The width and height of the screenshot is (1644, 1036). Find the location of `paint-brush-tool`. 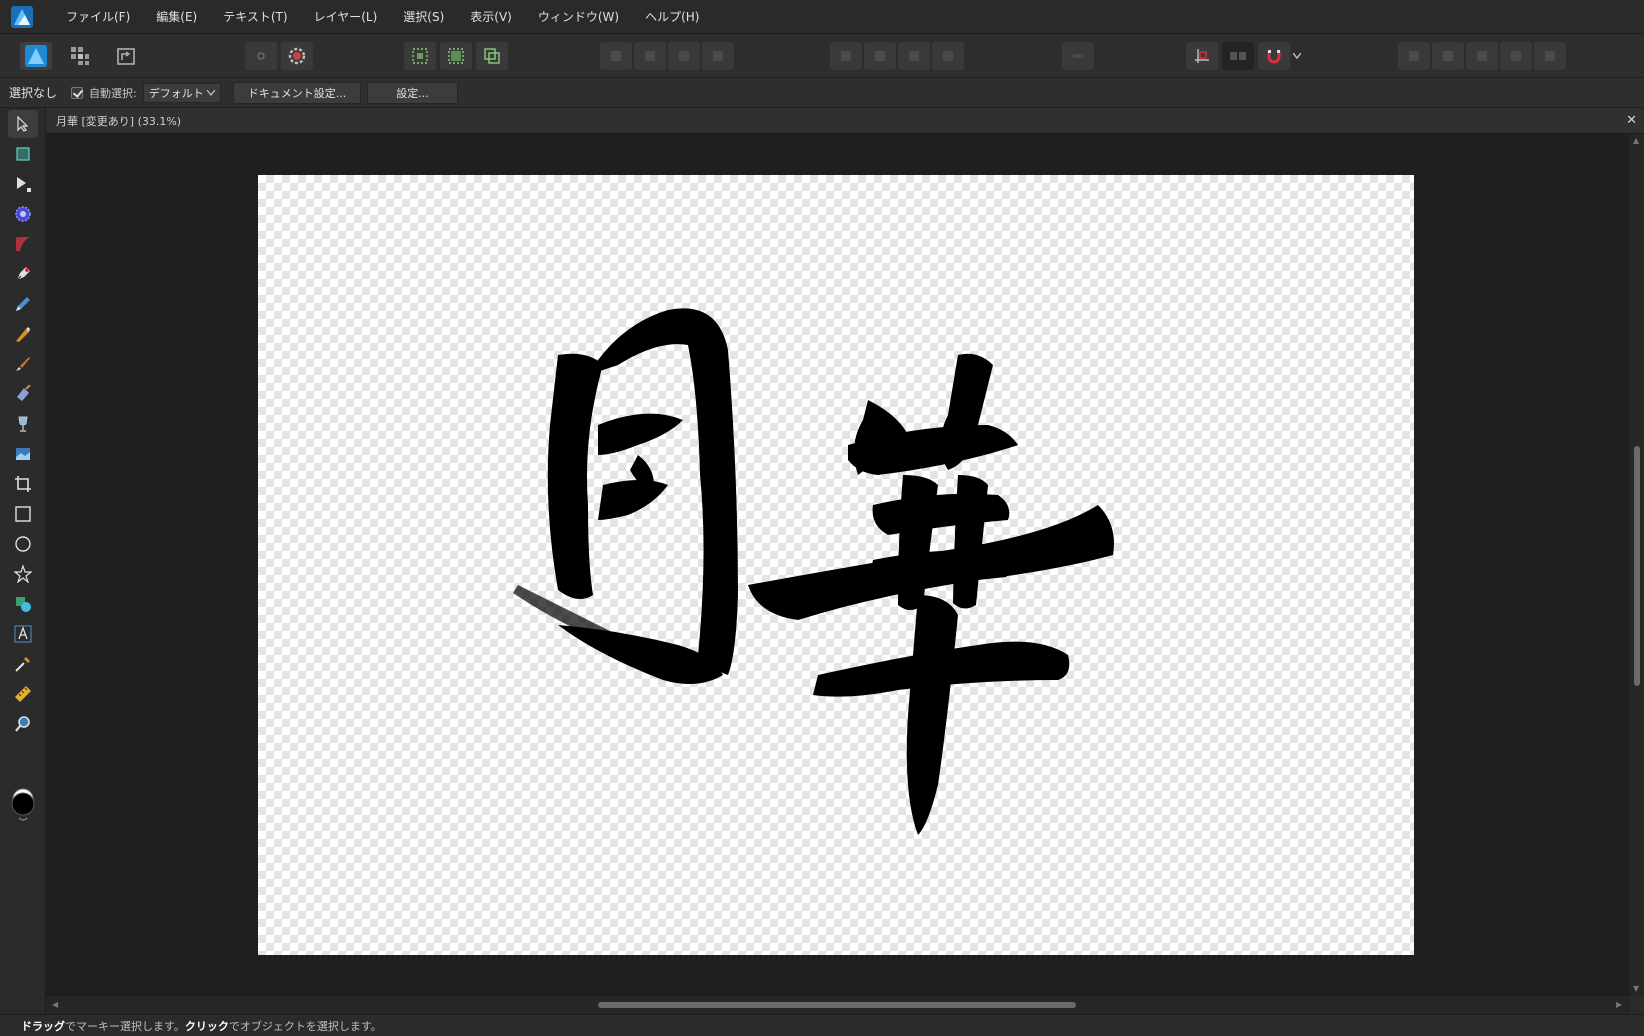

paint-brush-tool is located at coordinates (23, 364).